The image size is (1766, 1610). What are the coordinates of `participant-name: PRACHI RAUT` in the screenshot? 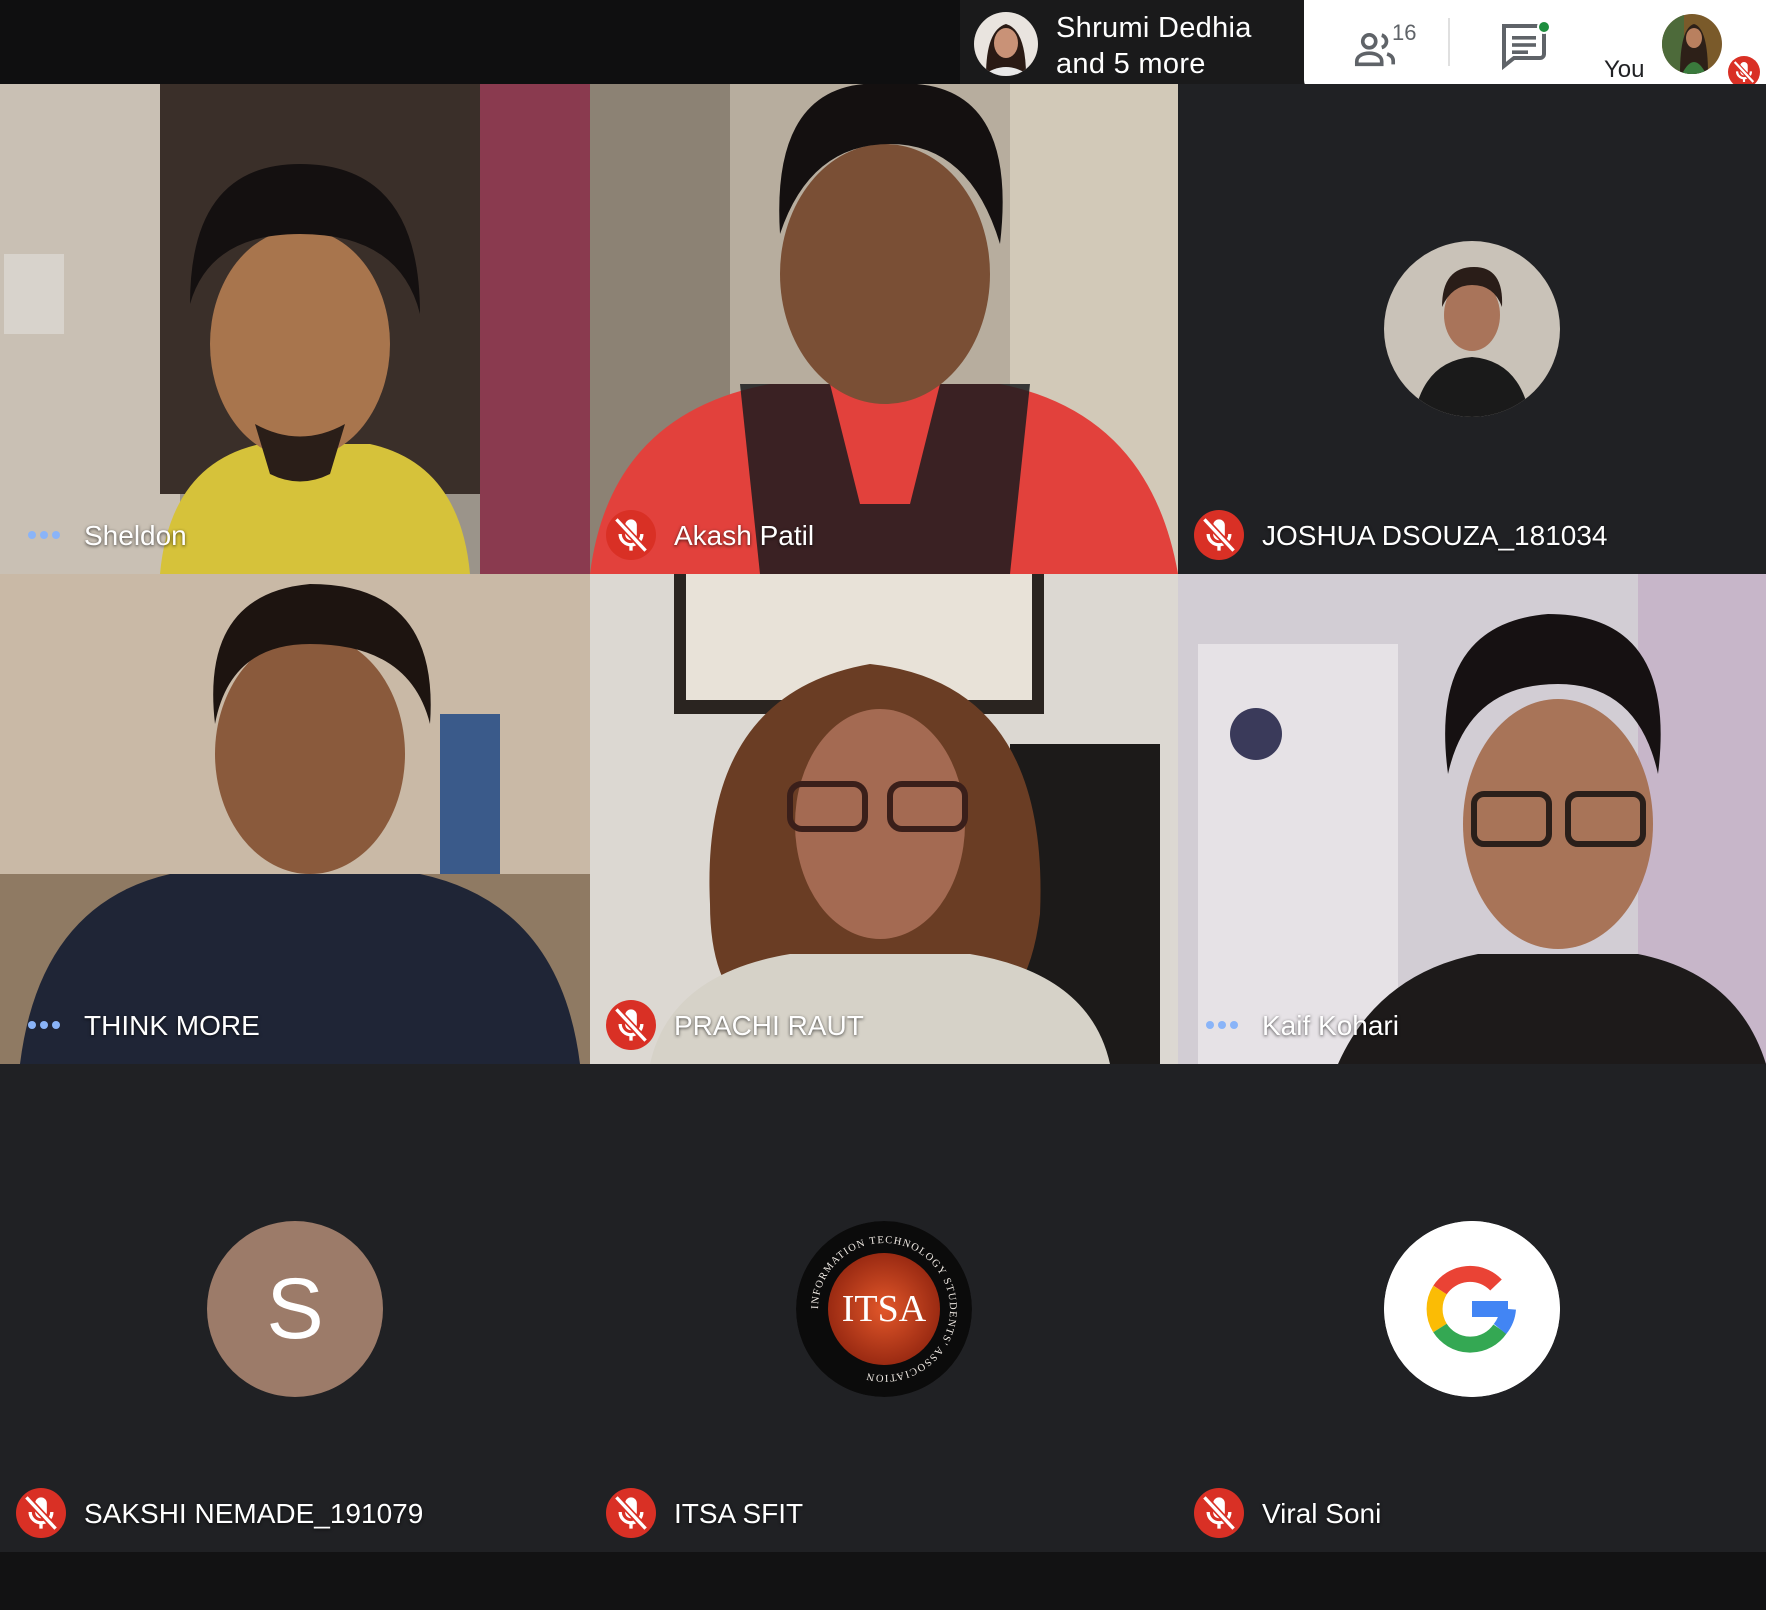 It's located at (769, 1025).